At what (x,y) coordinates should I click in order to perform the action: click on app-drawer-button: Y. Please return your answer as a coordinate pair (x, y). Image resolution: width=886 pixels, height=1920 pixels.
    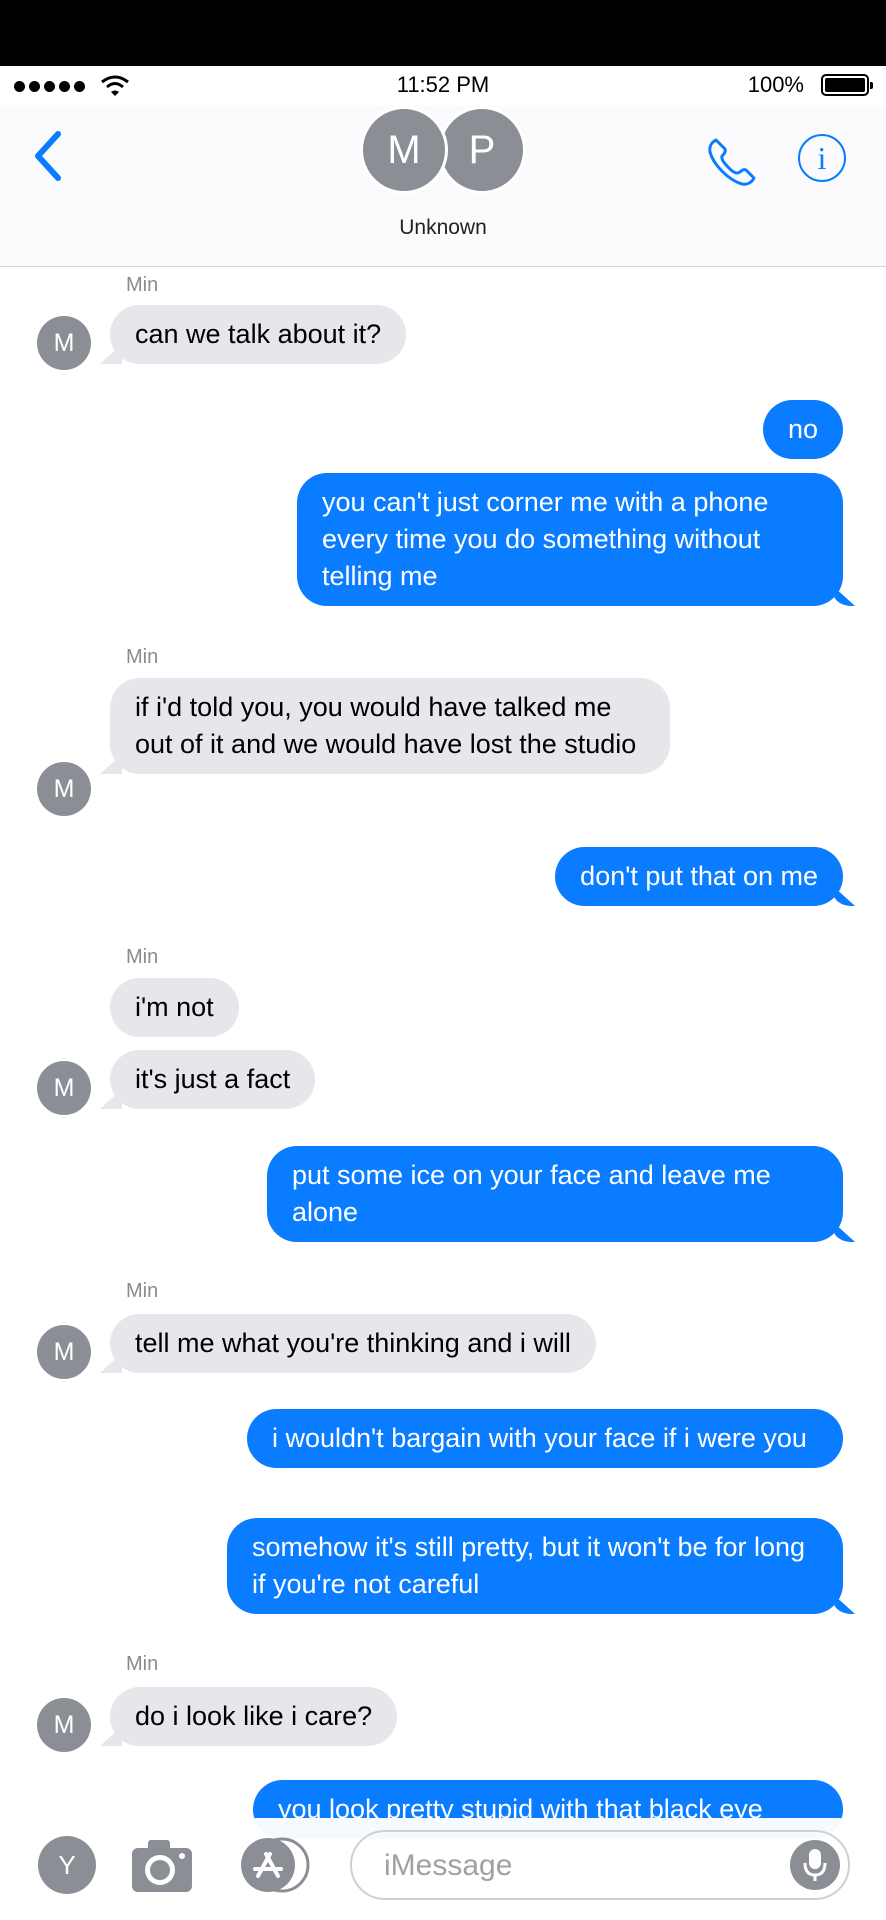
    Looking at the image, I should click on (67, 1865).